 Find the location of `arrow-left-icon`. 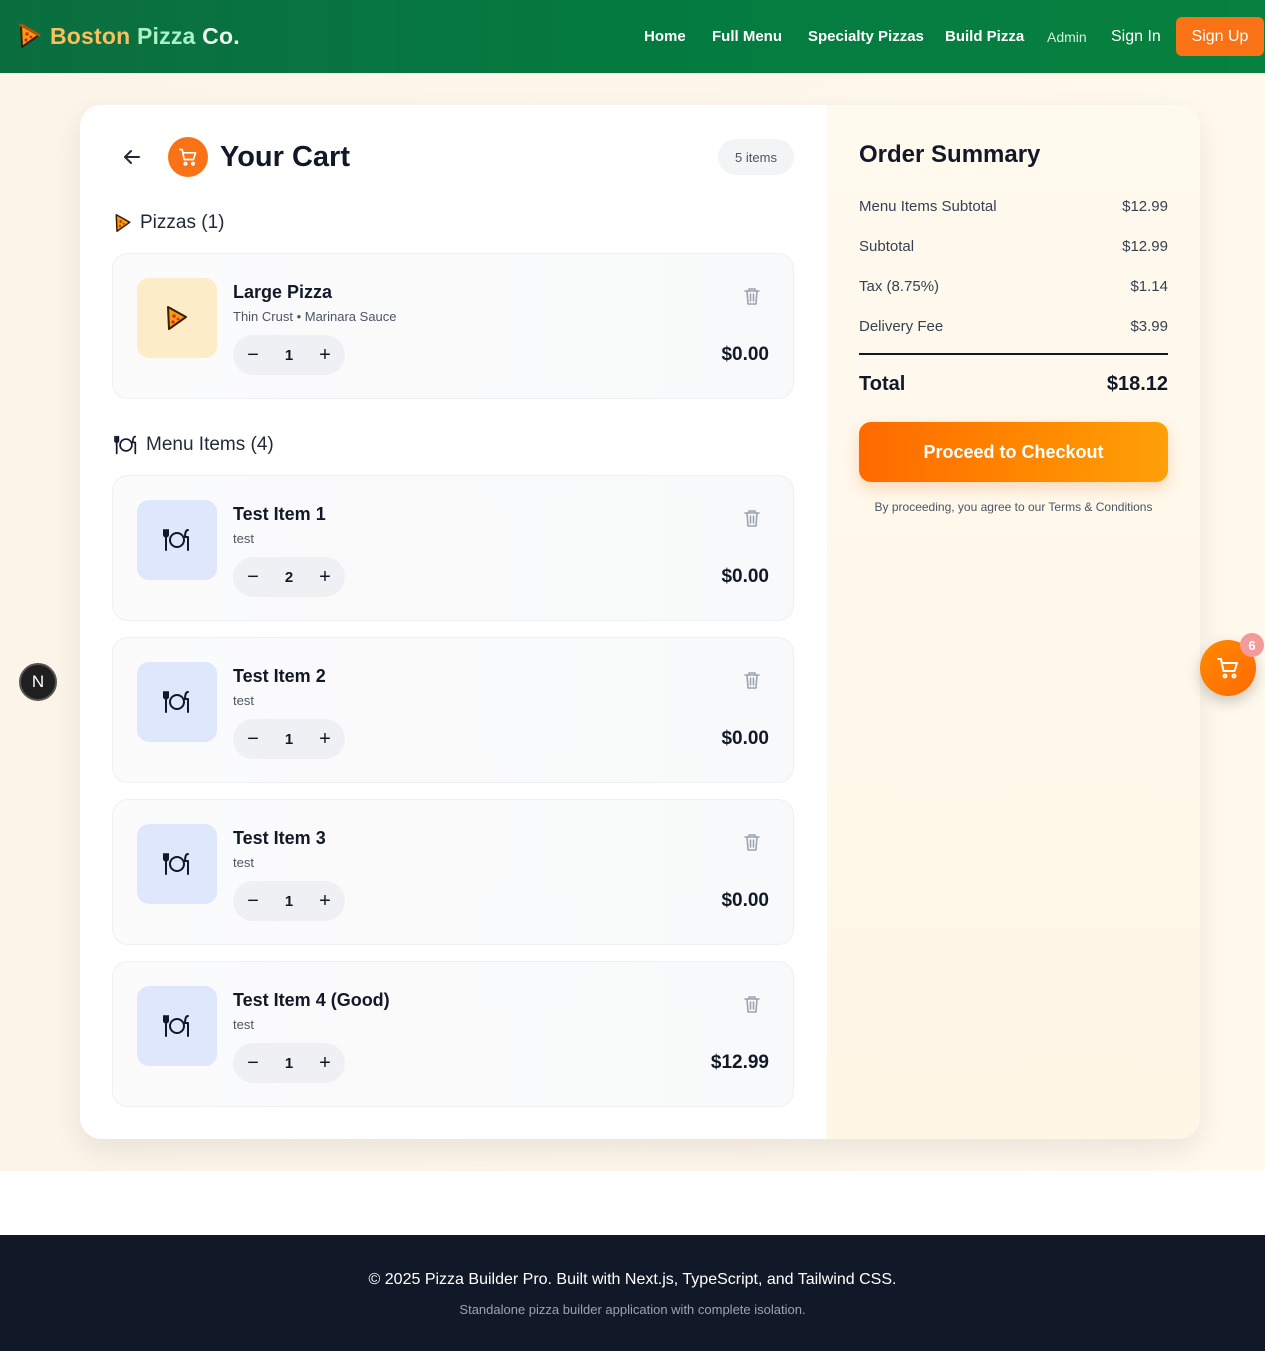

arrow-left-icon is located at coordinates (132, 157).